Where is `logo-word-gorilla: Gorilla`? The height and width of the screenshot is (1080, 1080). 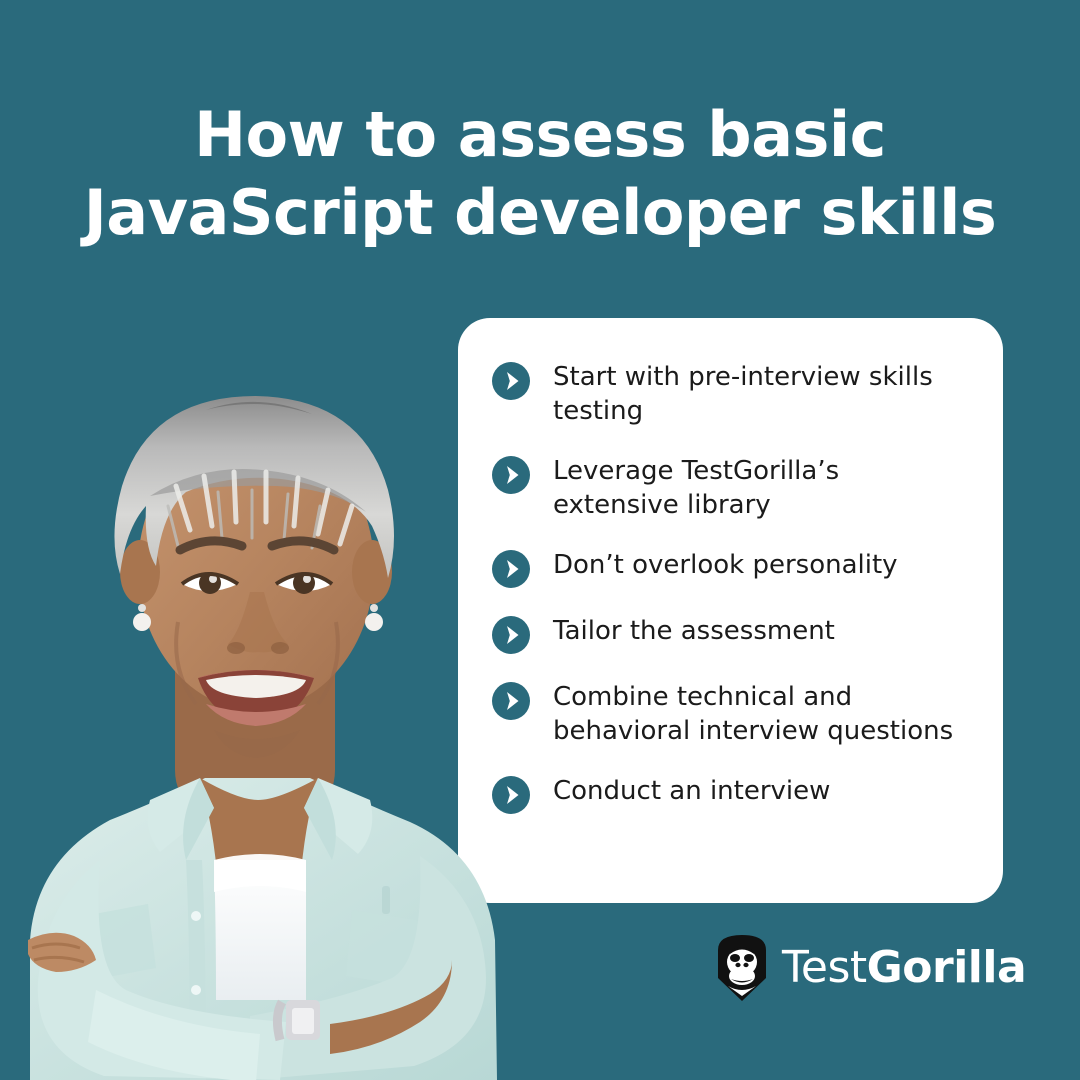 logo-word-gorilla: Gorilla is located at coordinates (946, 967).